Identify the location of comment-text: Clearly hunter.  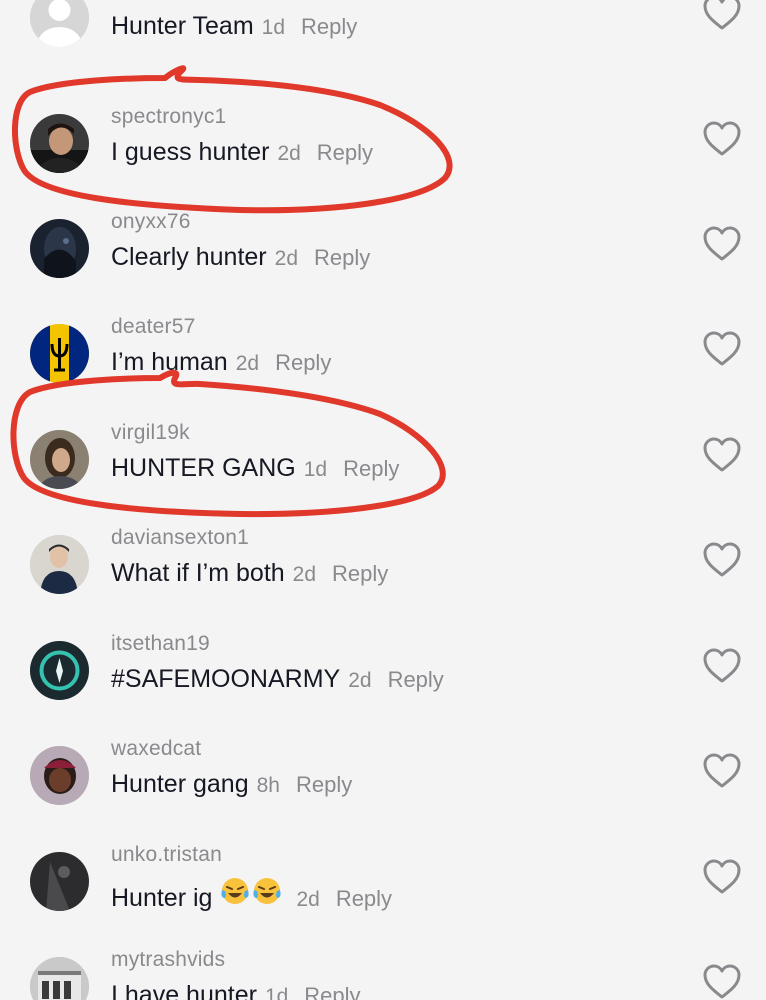
(189, 257).